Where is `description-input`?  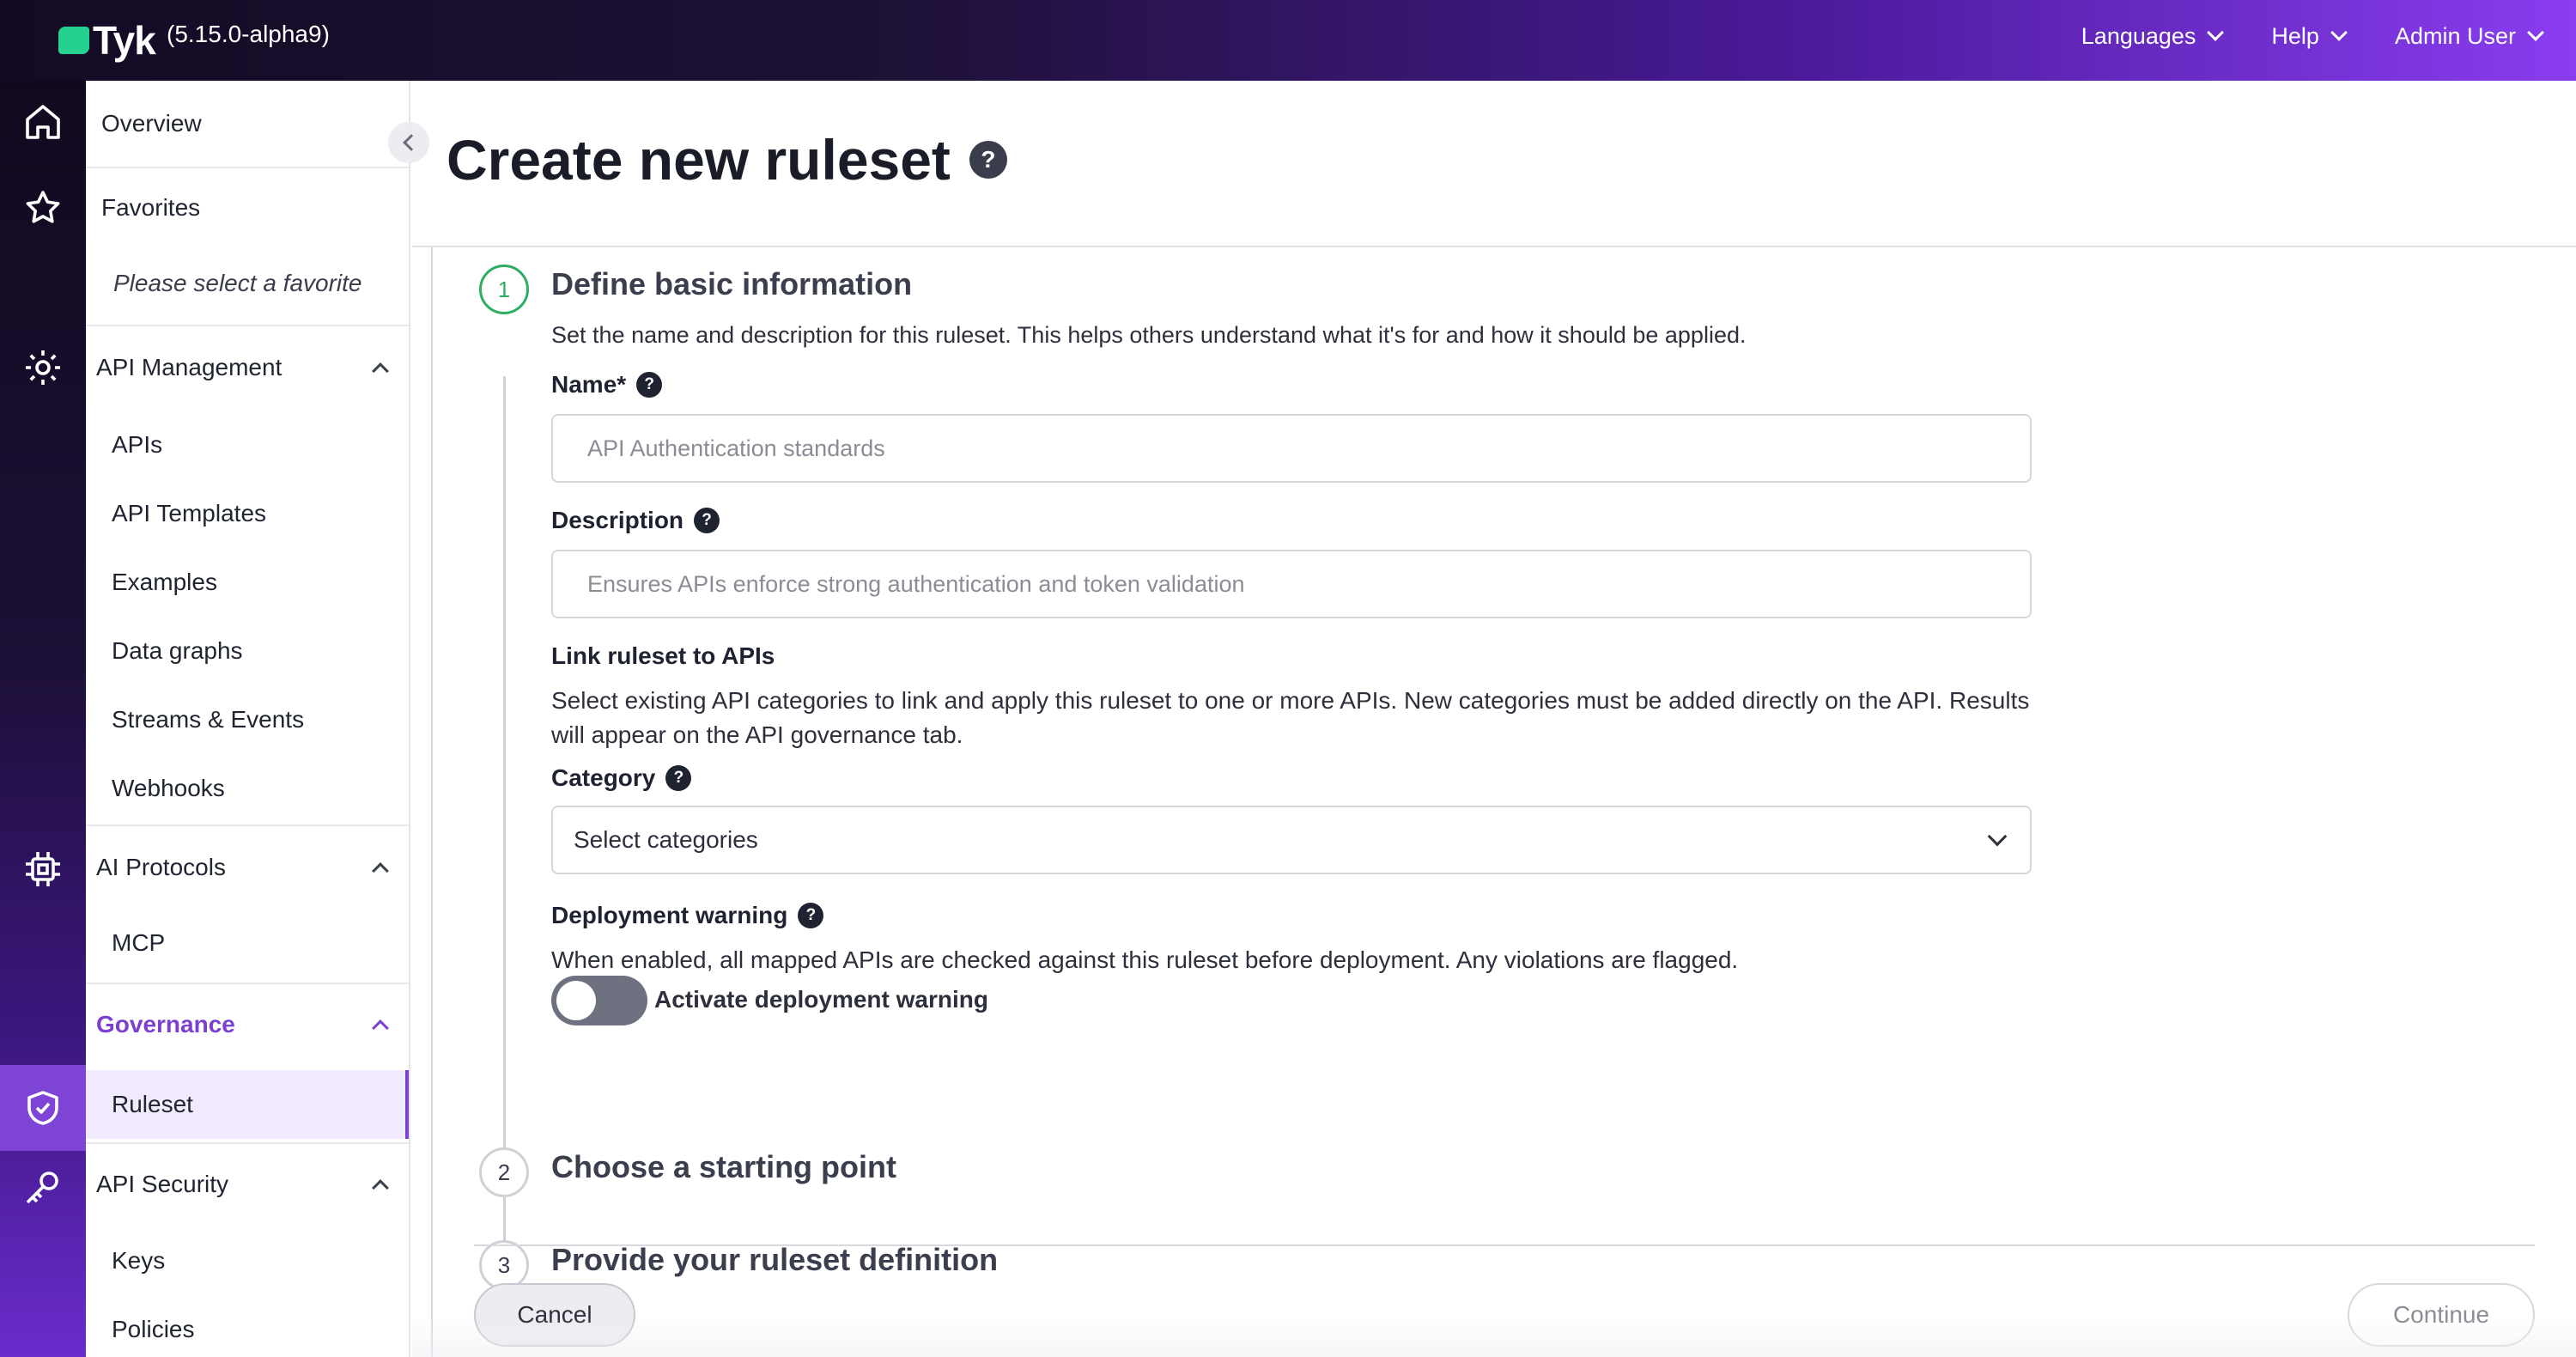
description-input is located at coordinates (1291, 584).